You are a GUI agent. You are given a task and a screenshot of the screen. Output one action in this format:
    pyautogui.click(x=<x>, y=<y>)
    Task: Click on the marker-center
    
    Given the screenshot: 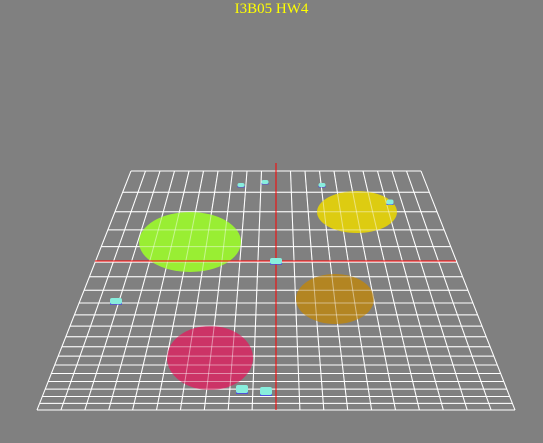 What is the action you would take?
    pyautogui.click(x=276, y=261)
    